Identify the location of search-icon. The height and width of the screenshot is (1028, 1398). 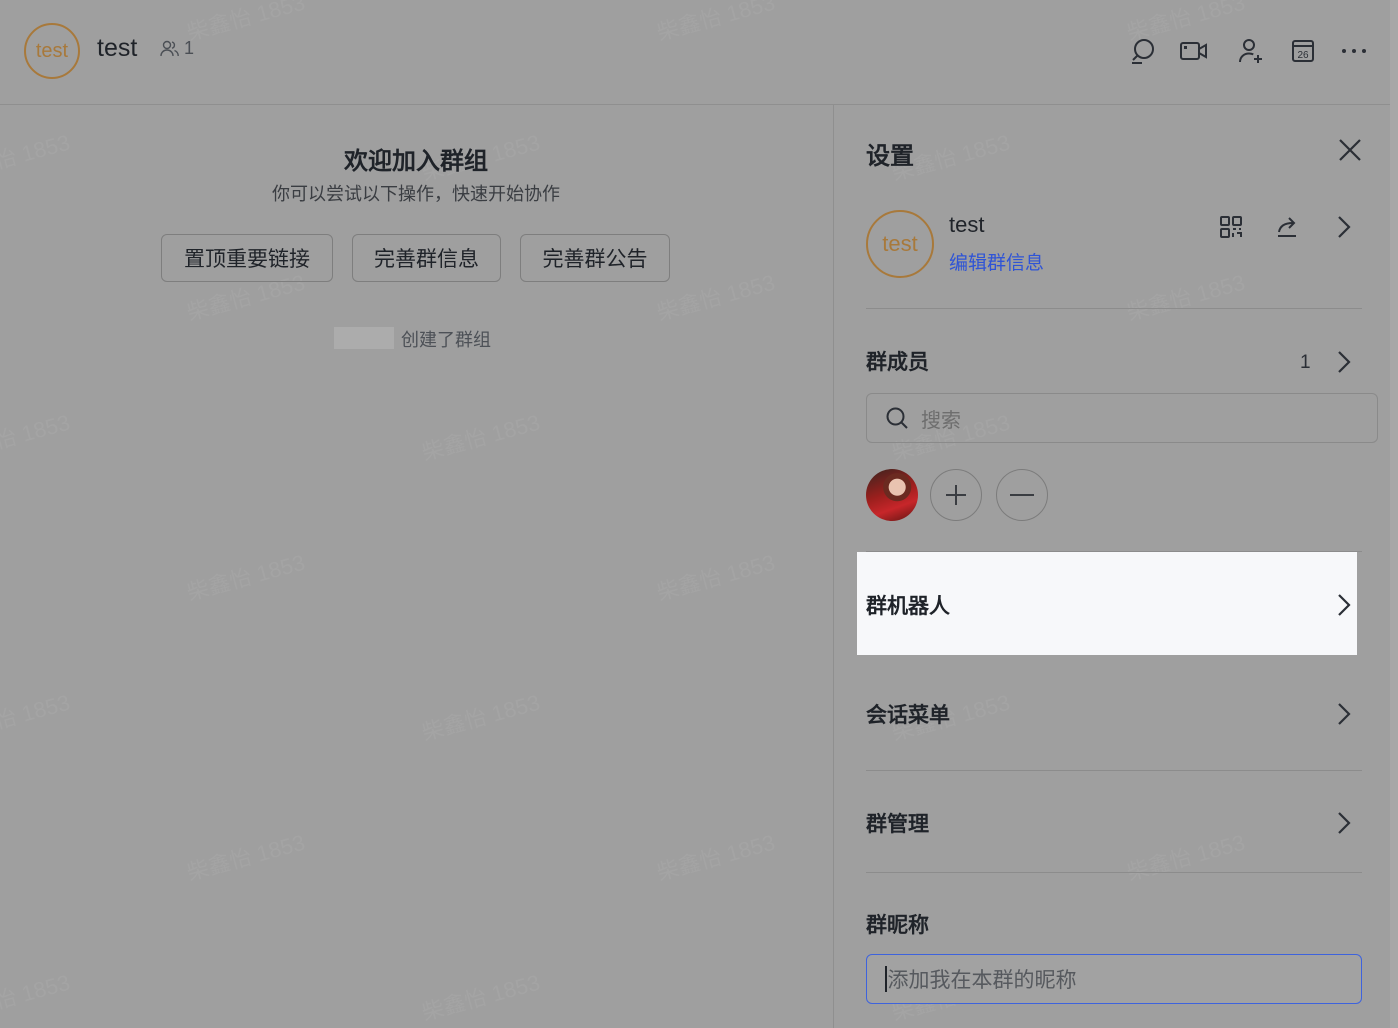
(897, 418).